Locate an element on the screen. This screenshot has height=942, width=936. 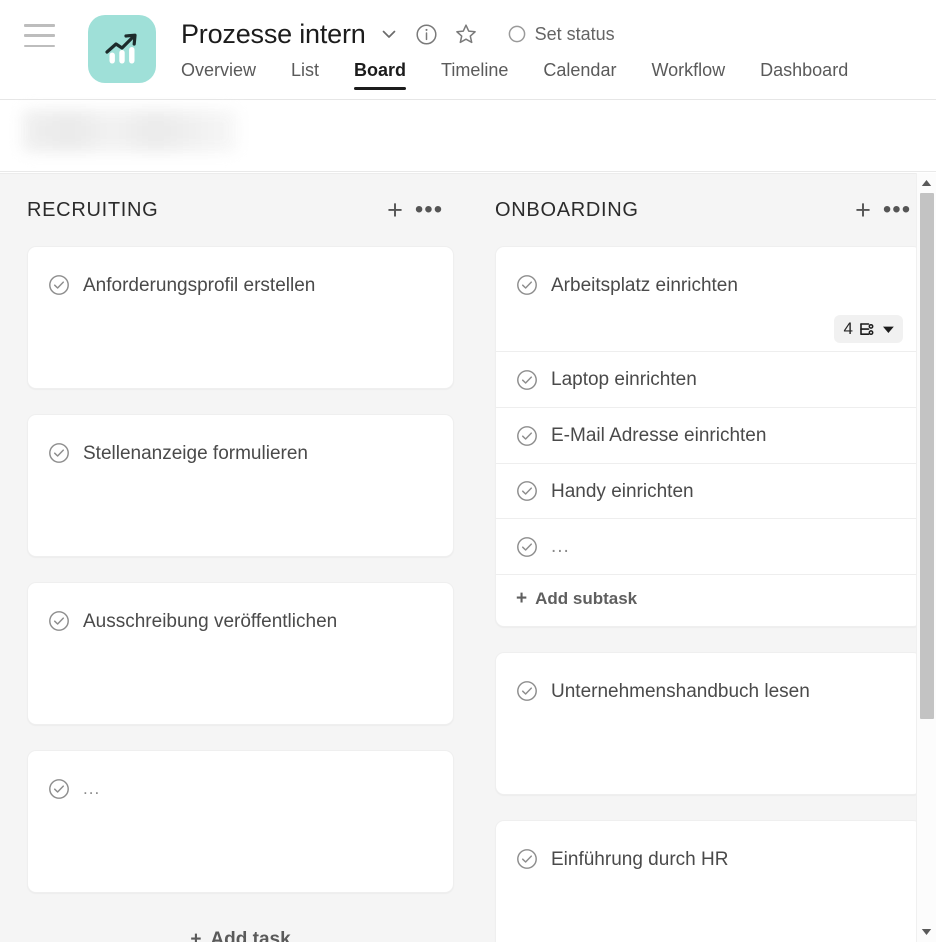
project-title-row: Prozesse intern Set status is located at coordinates (398, 34).